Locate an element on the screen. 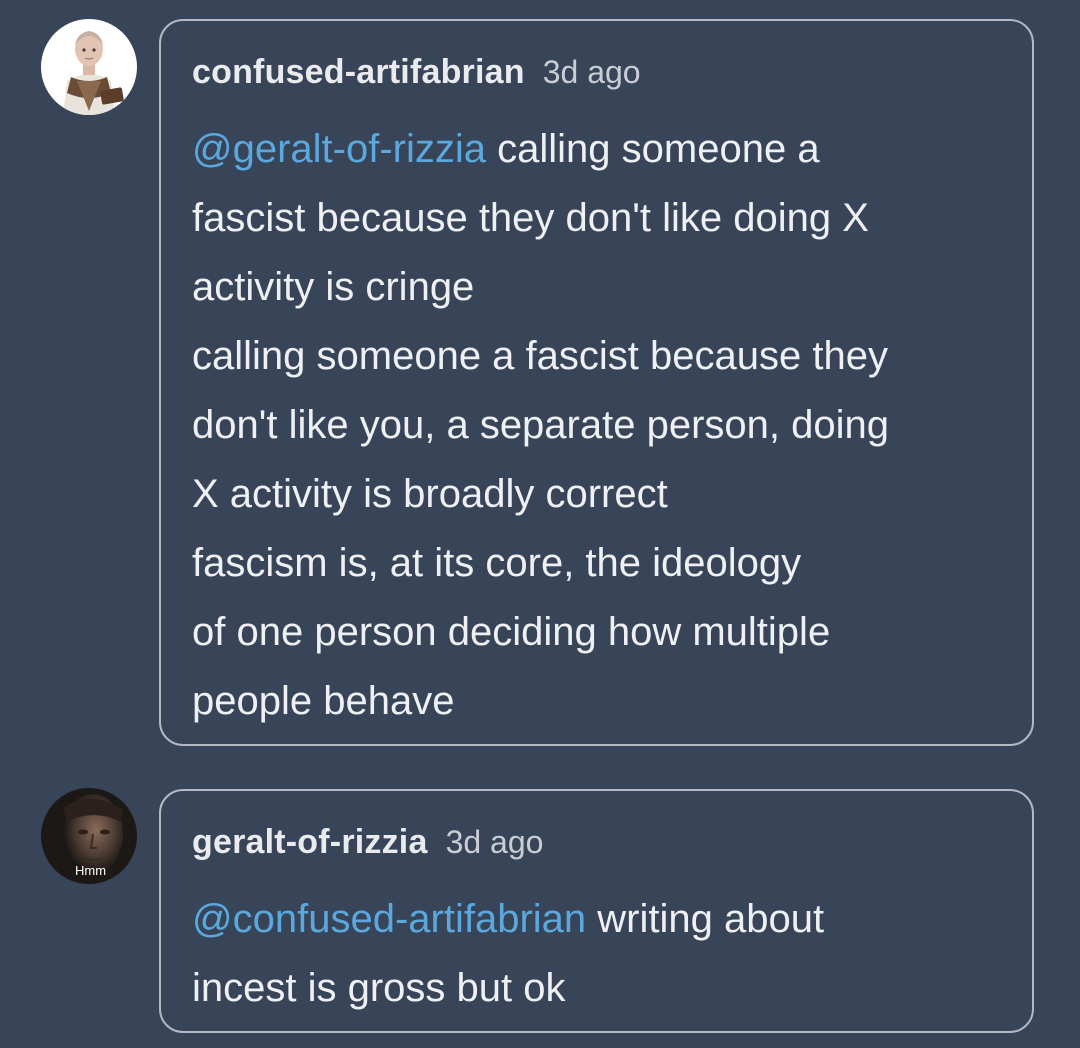 This screenshot has width=1080, height=1048. character-illustration-icon is located at coordinates (89, 67).